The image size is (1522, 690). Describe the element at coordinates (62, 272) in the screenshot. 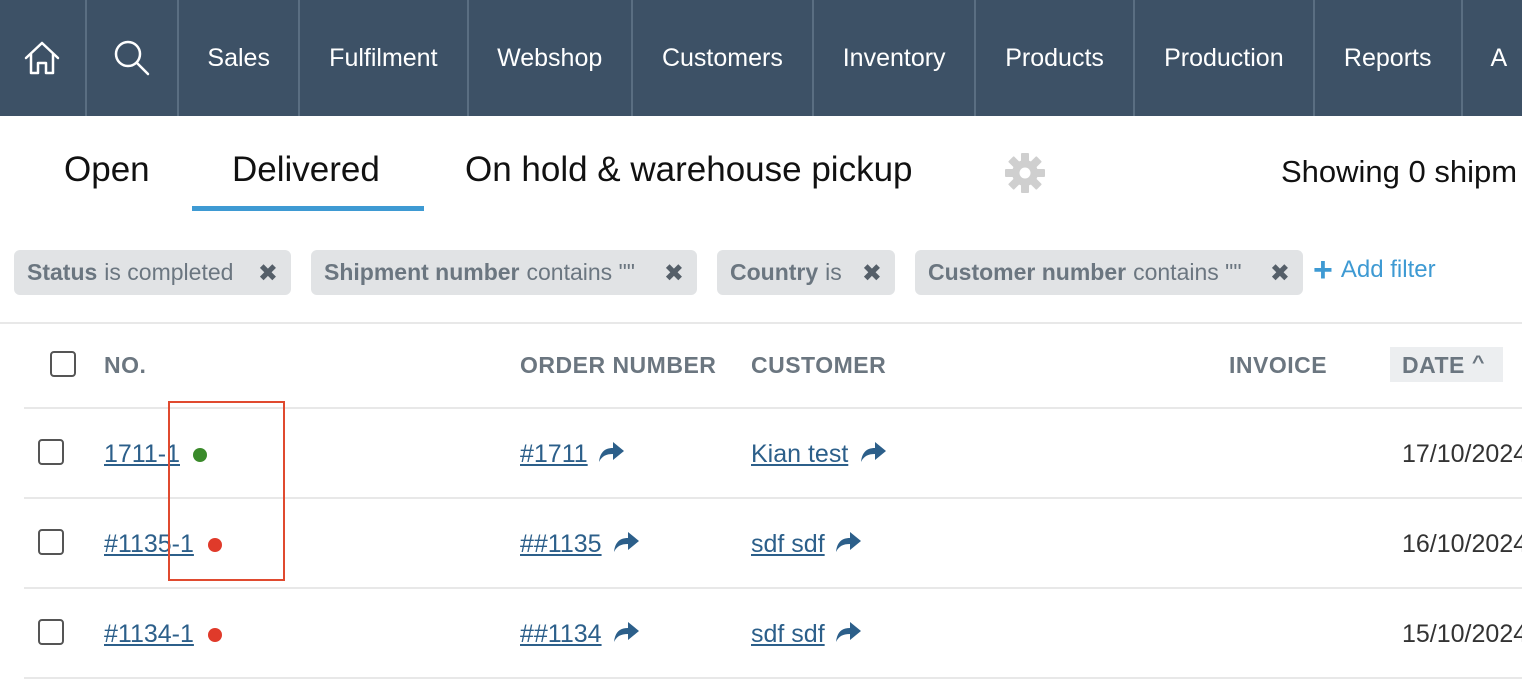

I see `filter-field: Status` at that location.